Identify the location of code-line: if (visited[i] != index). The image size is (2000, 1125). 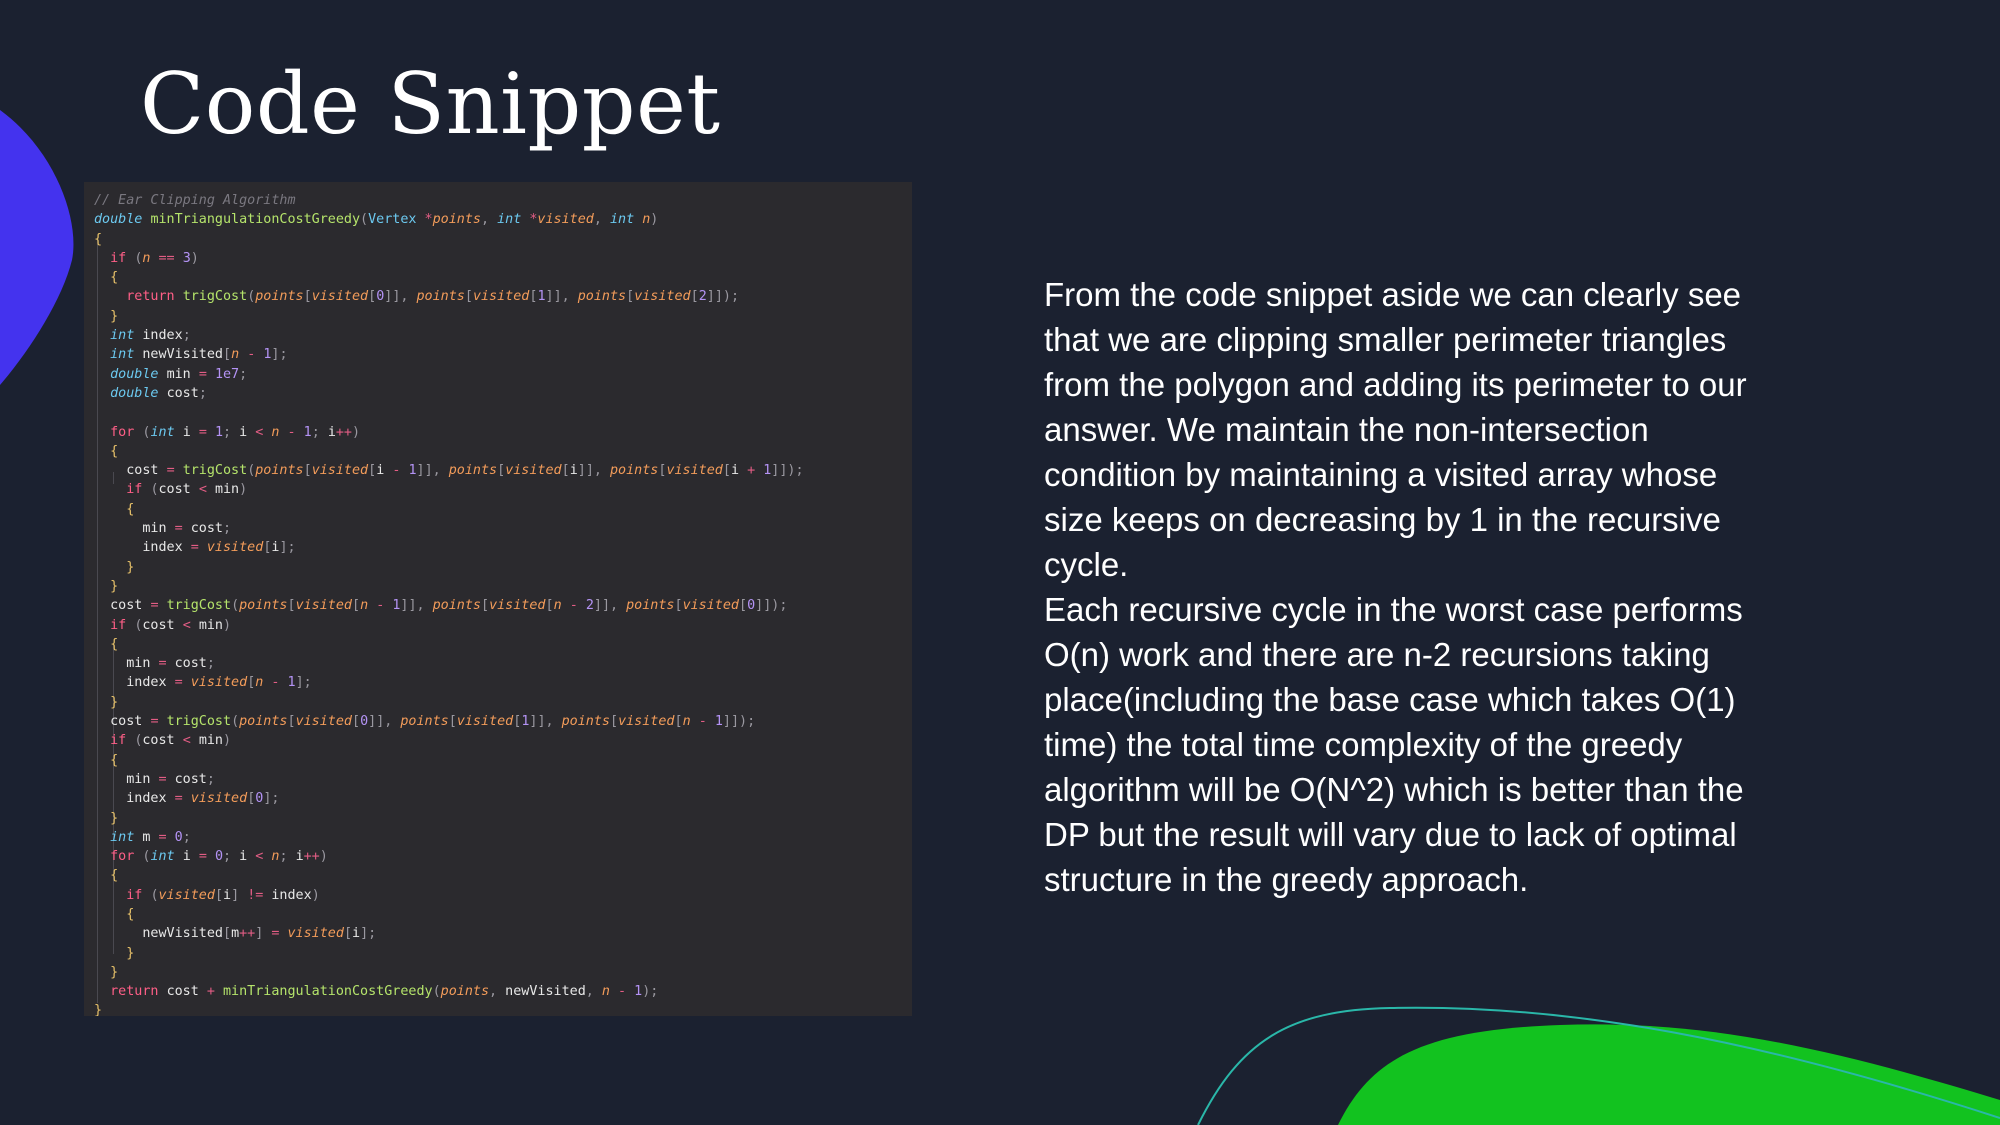
(223, 895).